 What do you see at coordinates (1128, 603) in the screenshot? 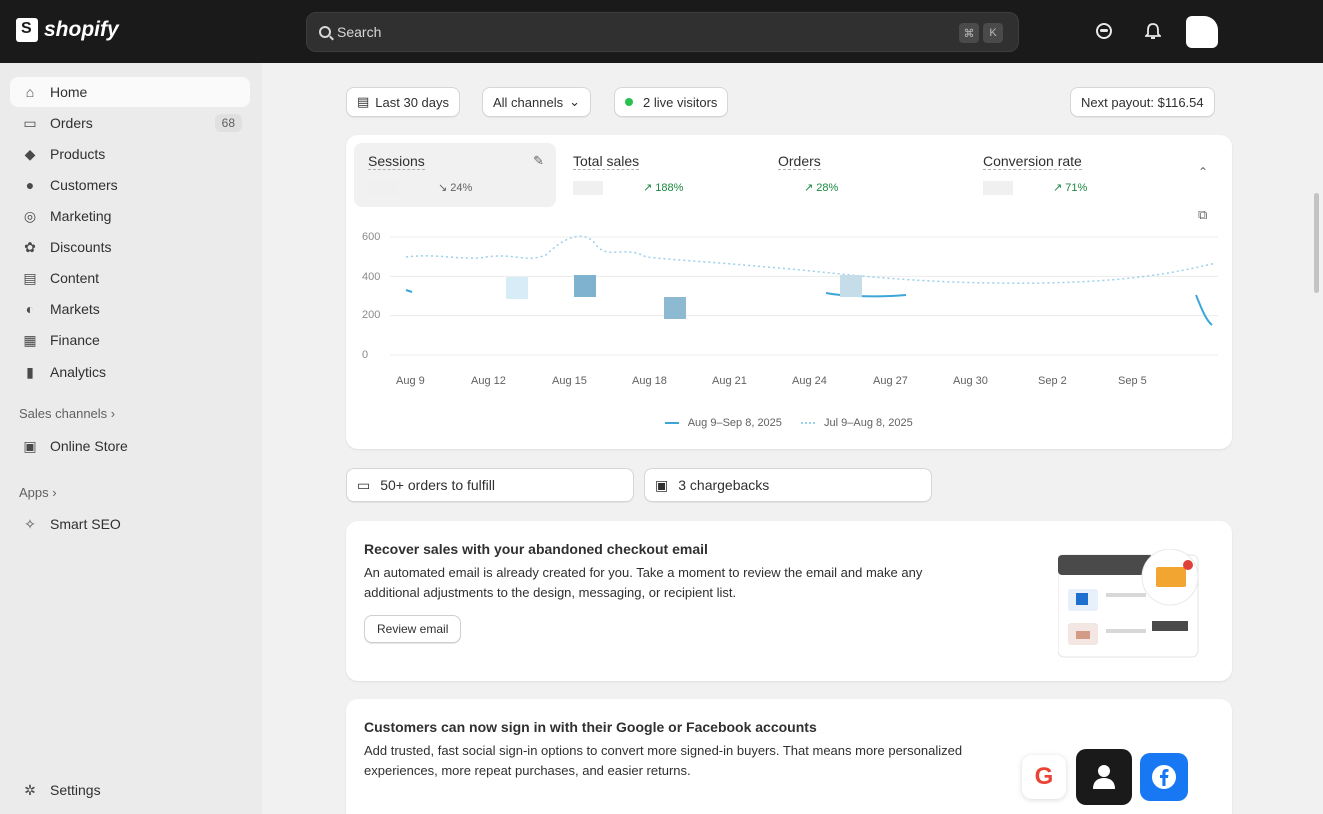
I see `email-illustration` at bounding box center [1128, 603].